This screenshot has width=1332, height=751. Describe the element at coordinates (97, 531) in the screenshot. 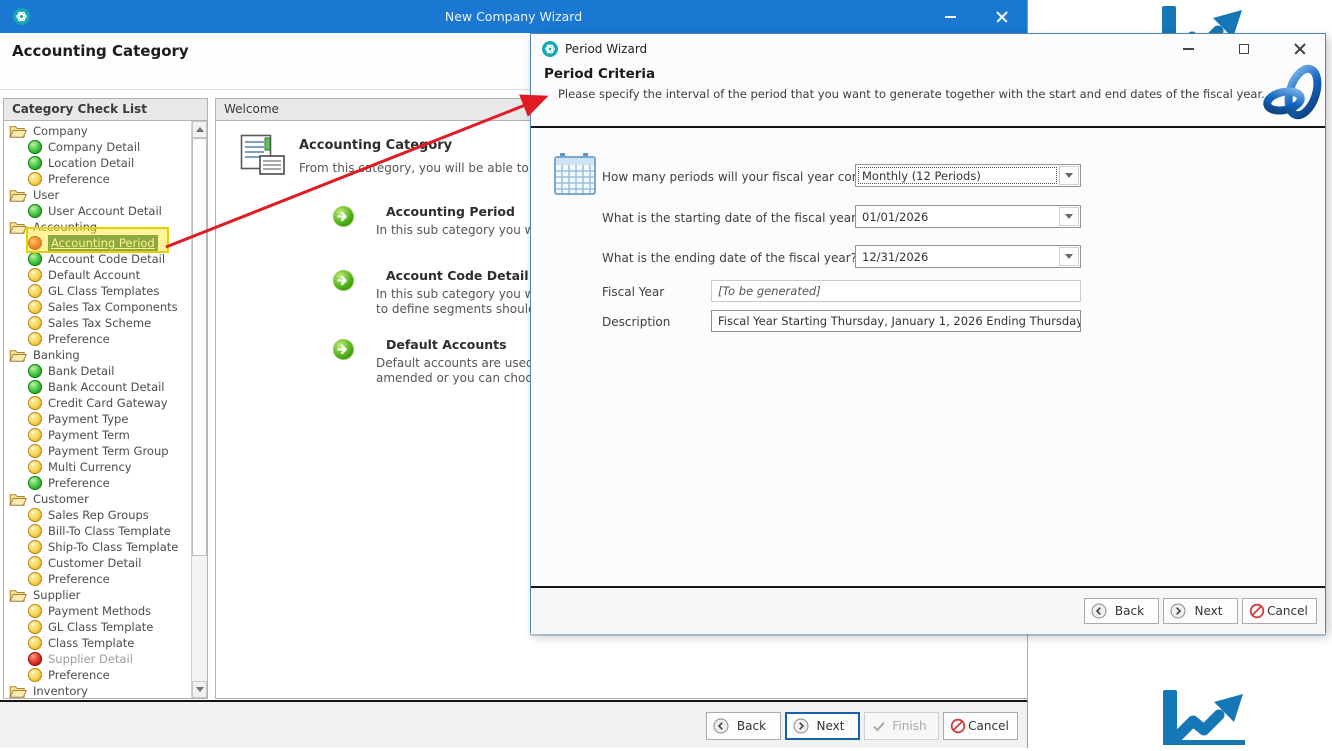

I see `tree-item-bill-to-class-template: Bill-To Class Template` at that location.